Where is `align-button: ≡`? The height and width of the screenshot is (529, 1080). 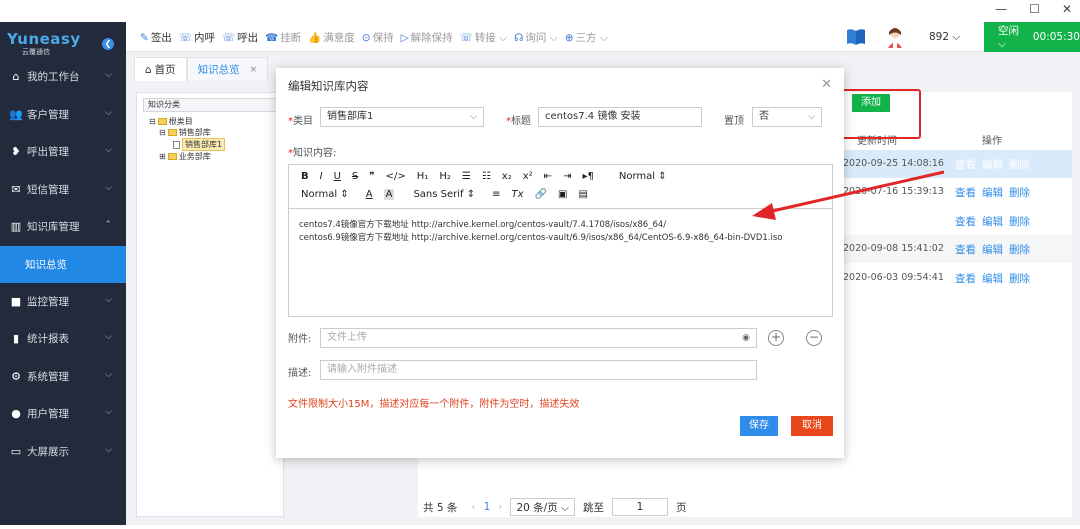 align-button: ≡ is located at coordinates (496, 194).